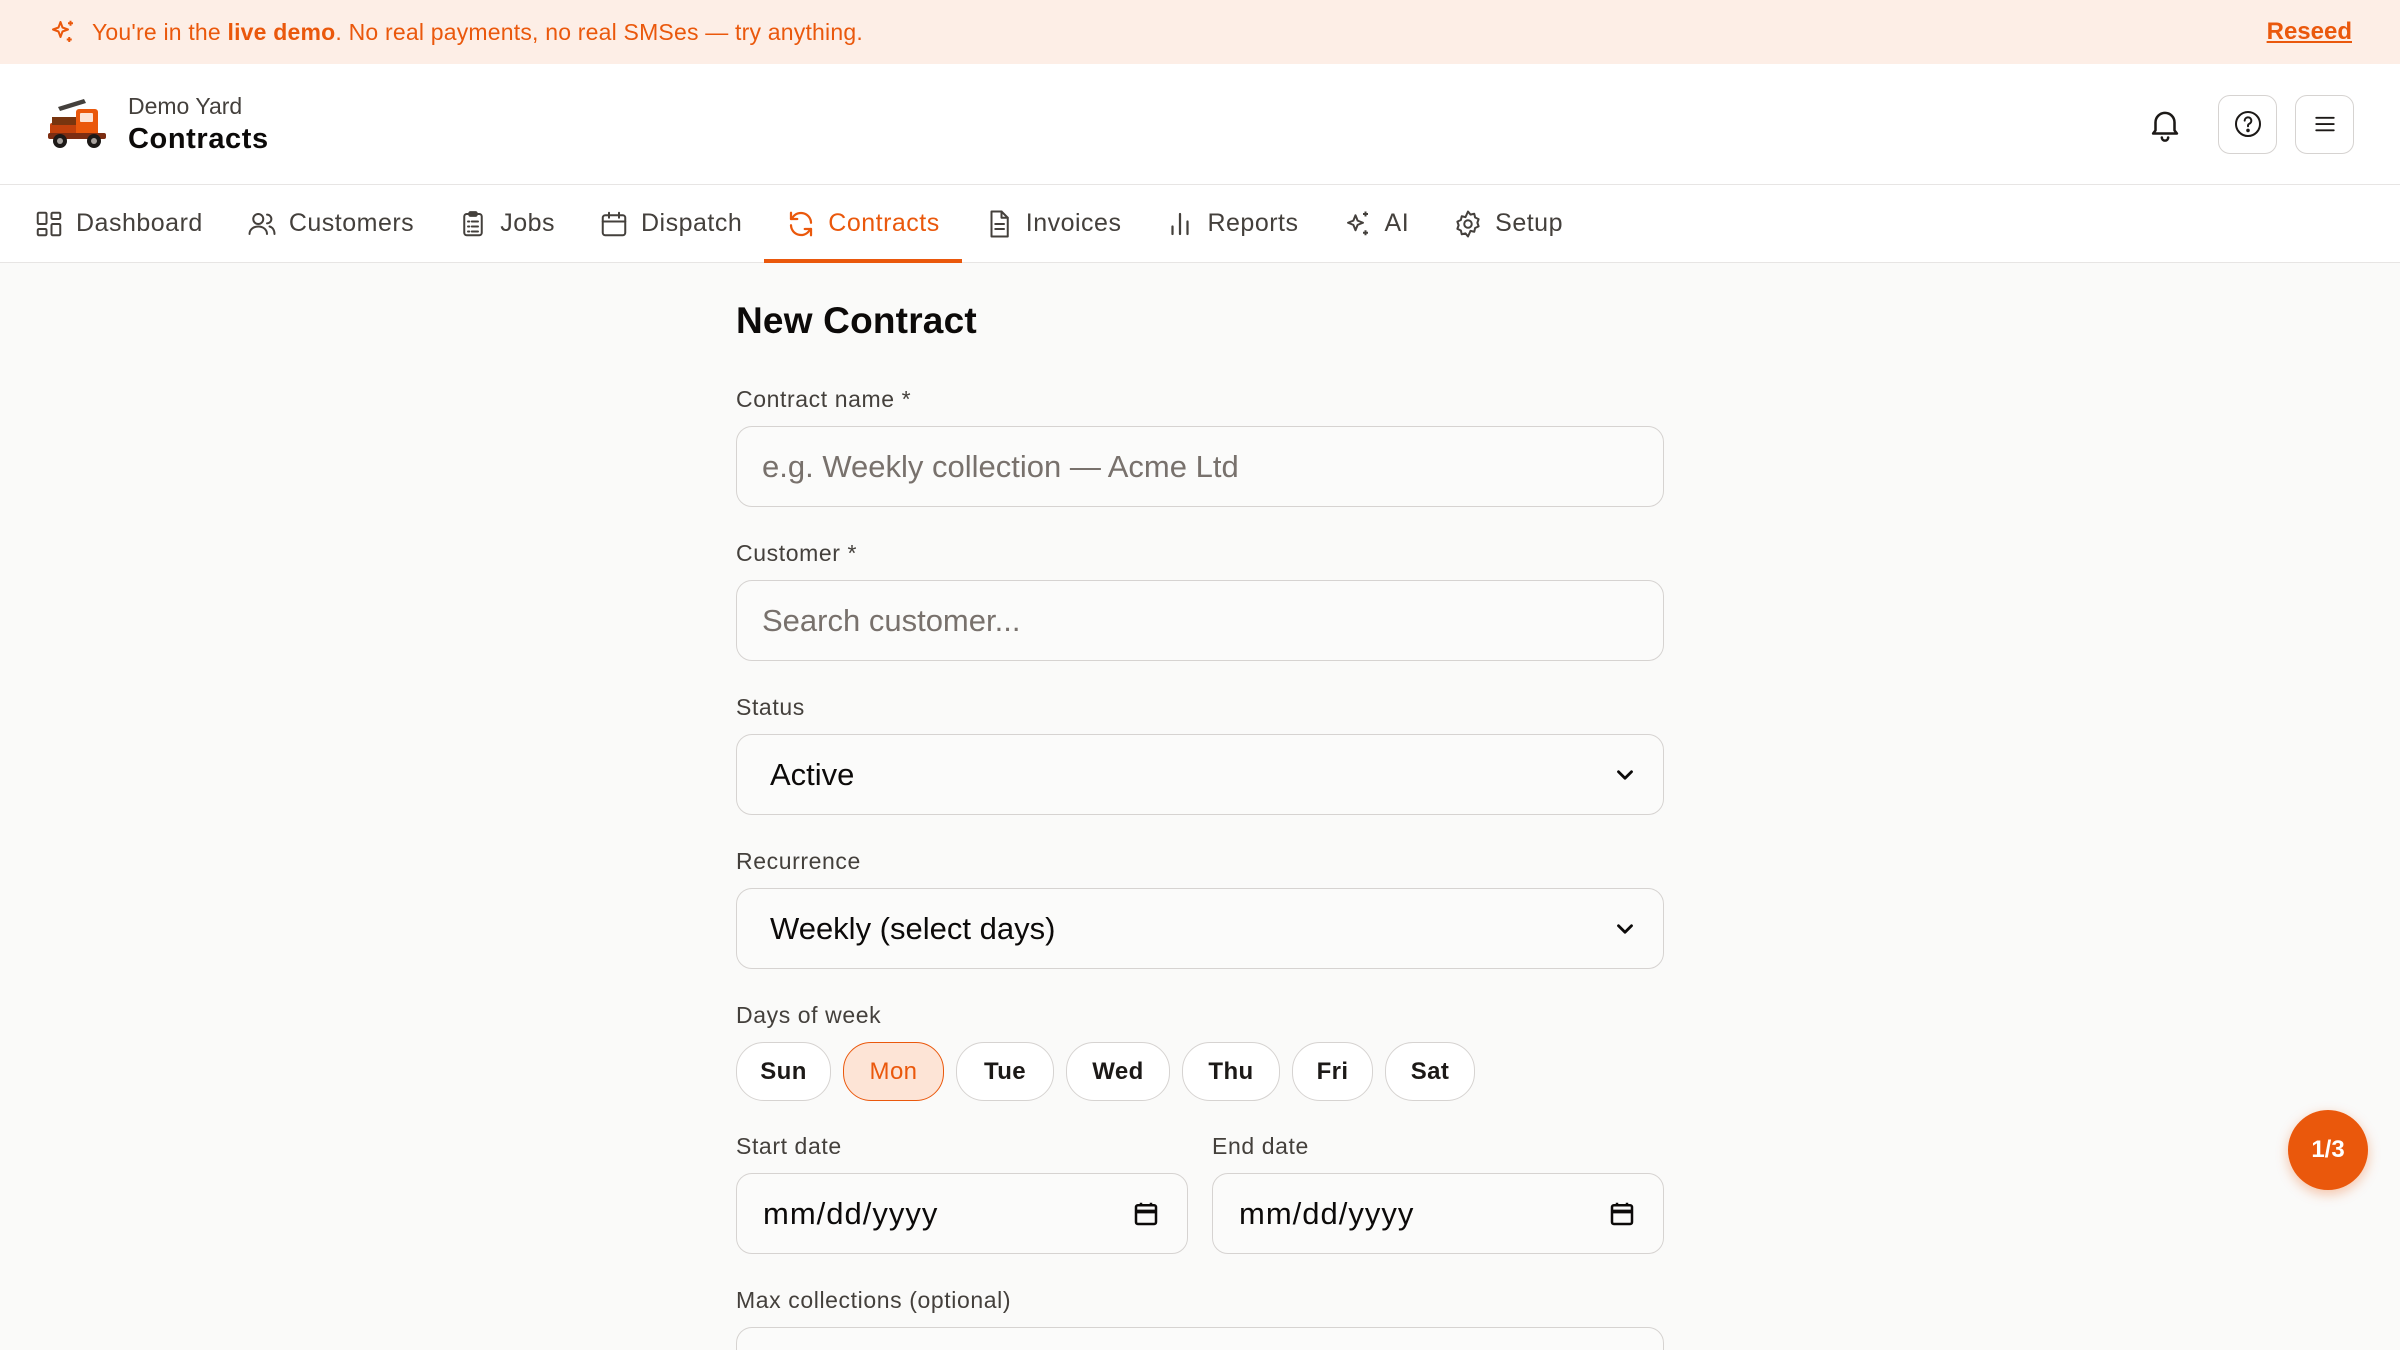  I want to click on day-toggle-thu: Thu, so click(1231, 1071).